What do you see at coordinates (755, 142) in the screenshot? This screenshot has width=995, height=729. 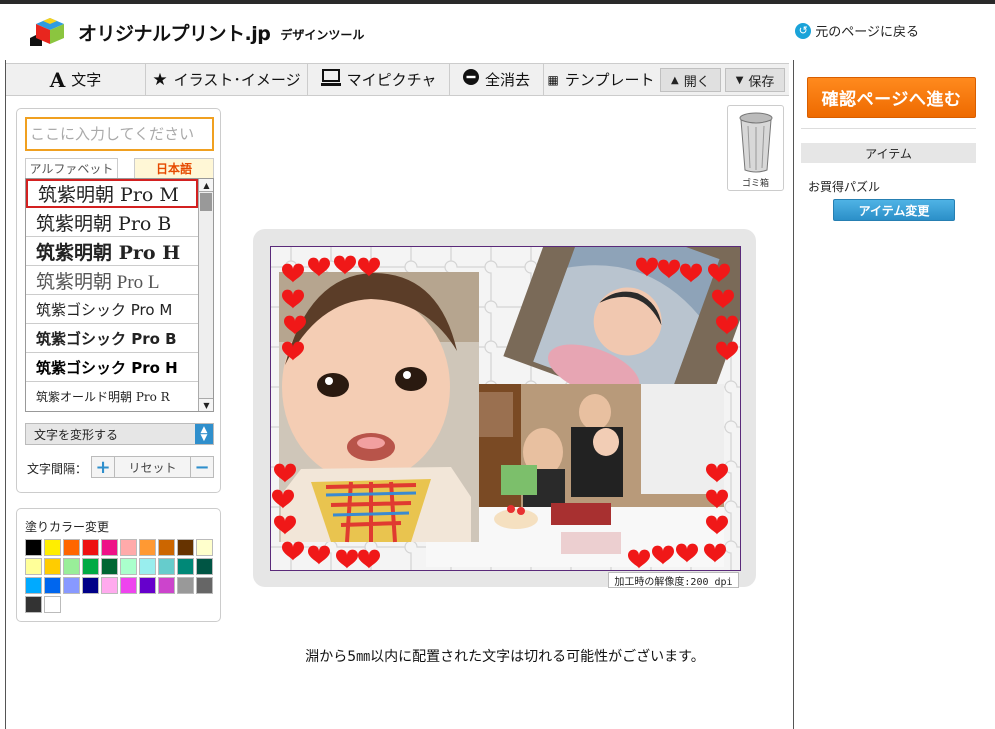 I see `trash-icon` at bounding box center [755, 142].